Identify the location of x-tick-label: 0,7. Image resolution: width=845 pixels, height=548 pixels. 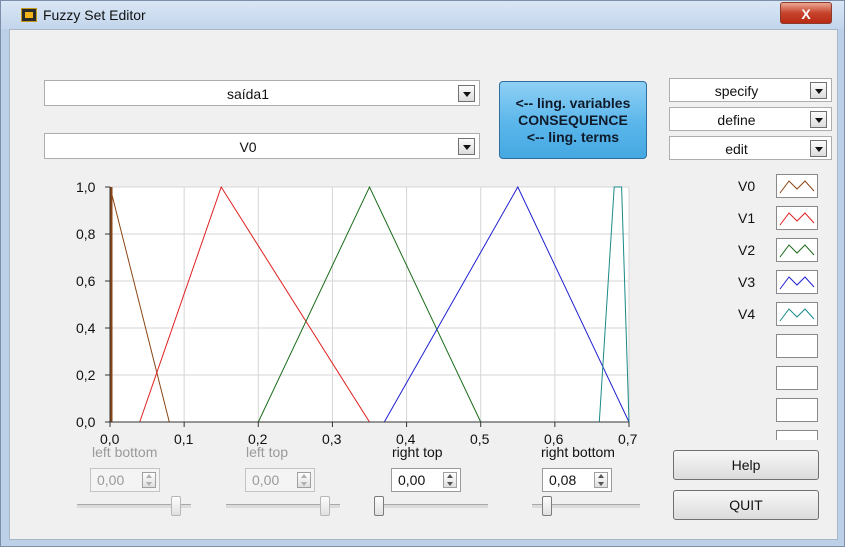
(628, 439).